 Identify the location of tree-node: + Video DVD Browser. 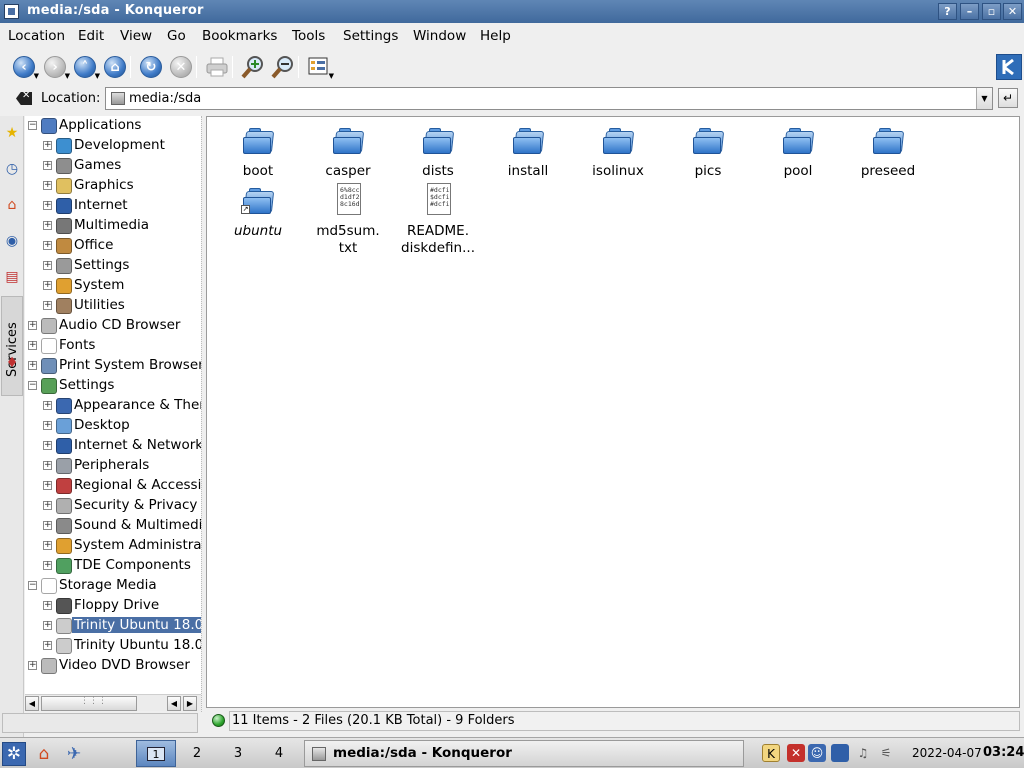
(113, 666).